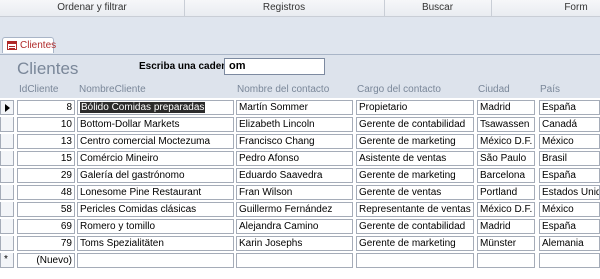  I want to click on ribbon-group-records: Registros, so click(284, 8).